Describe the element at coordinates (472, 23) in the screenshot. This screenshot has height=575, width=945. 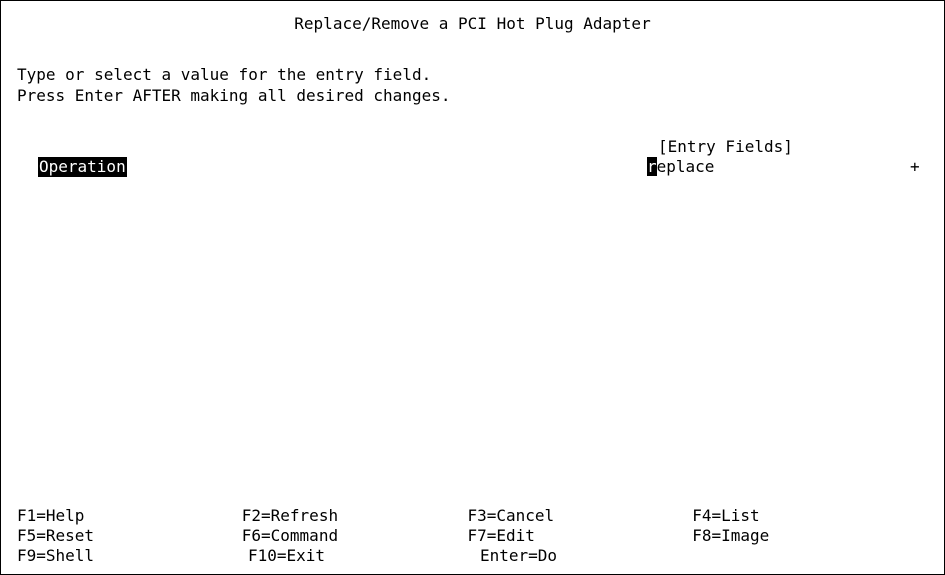
I see `page-title: Replace/Remove a PCI Hot Plug Adapter` at that location.